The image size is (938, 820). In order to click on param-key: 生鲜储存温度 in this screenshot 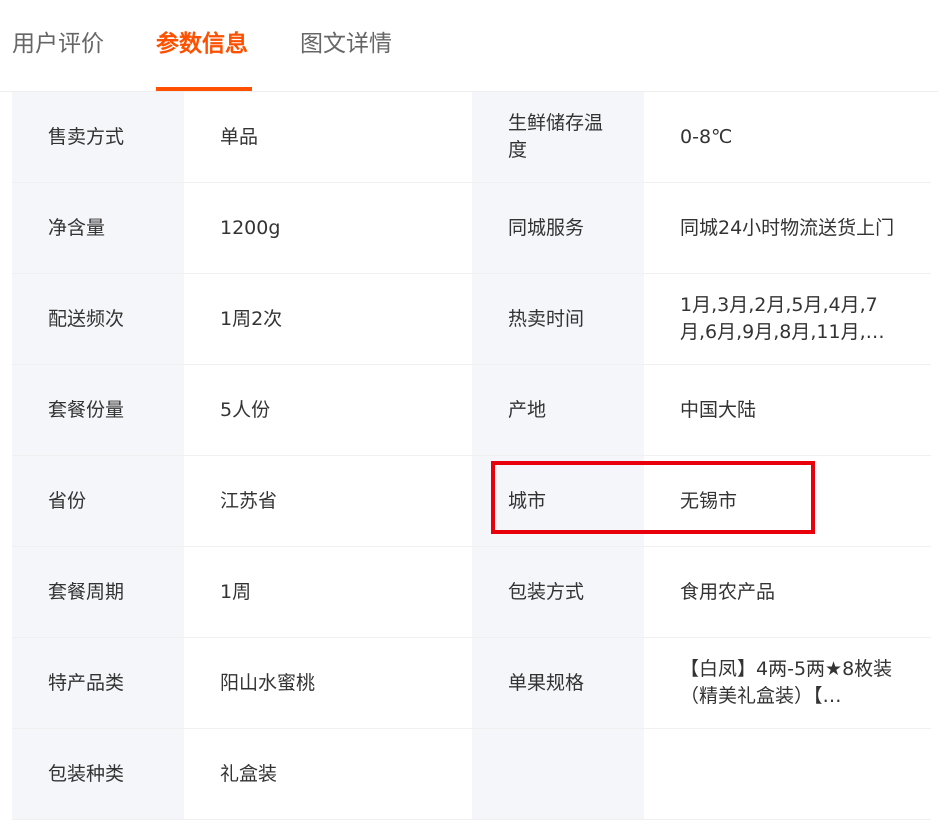, I will do `click(556, 136)`.